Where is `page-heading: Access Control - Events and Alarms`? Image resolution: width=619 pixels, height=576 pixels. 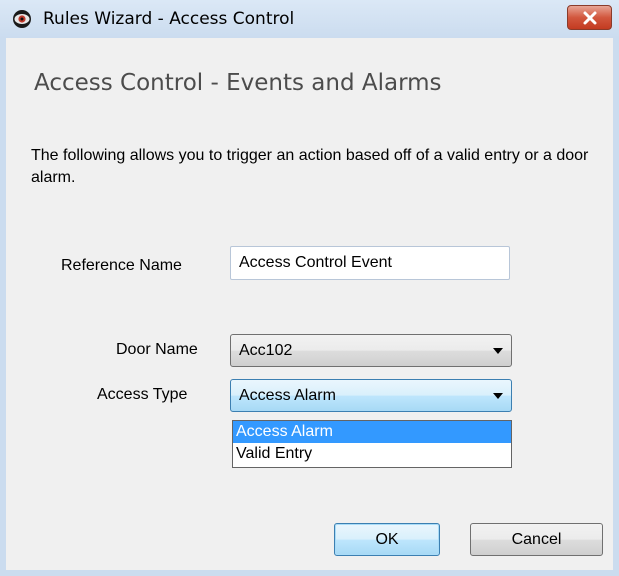 page-heading: Access Control - Events and Alarms is located at coordinates (238, 83).